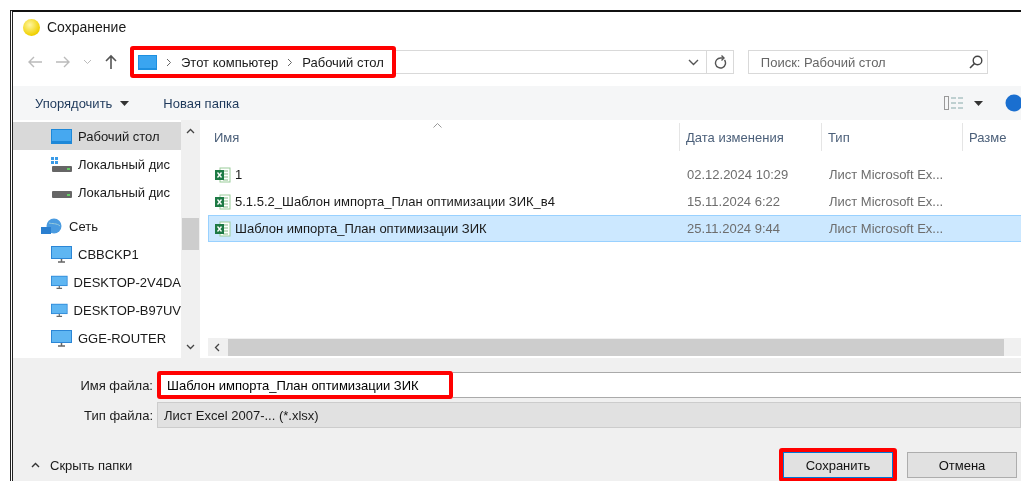 Image resolution: width=1021 pixels, height=481 pixels. What do you see at coordinates (35, 465) in the screenshot?
I see `chevron-up-icon` at bounding box center [35, 465].